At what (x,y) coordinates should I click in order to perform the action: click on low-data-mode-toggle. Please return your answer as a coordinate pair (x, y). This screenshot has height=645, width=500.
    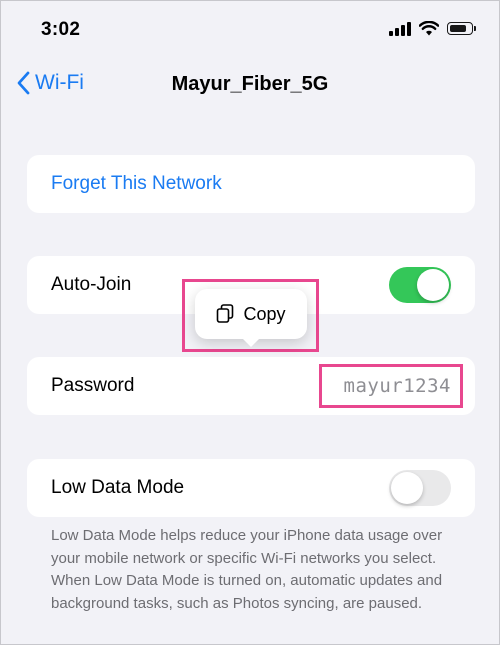
    Looking at the image, I should click on (420, 488).